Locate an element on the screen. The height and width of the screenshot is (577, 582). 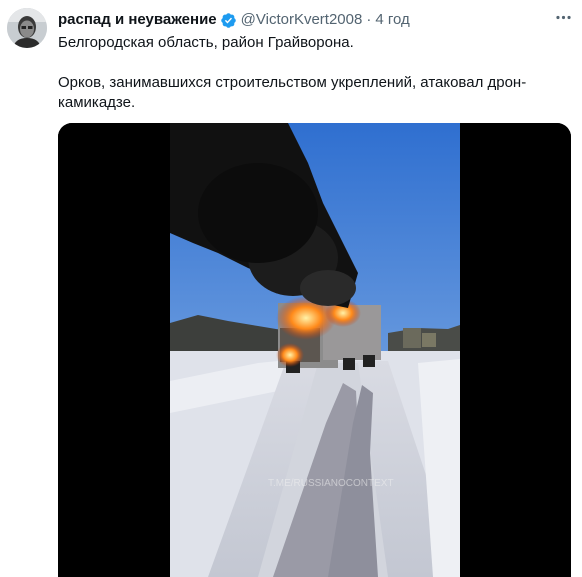
more-options-button is located at coordinates (563, 20).